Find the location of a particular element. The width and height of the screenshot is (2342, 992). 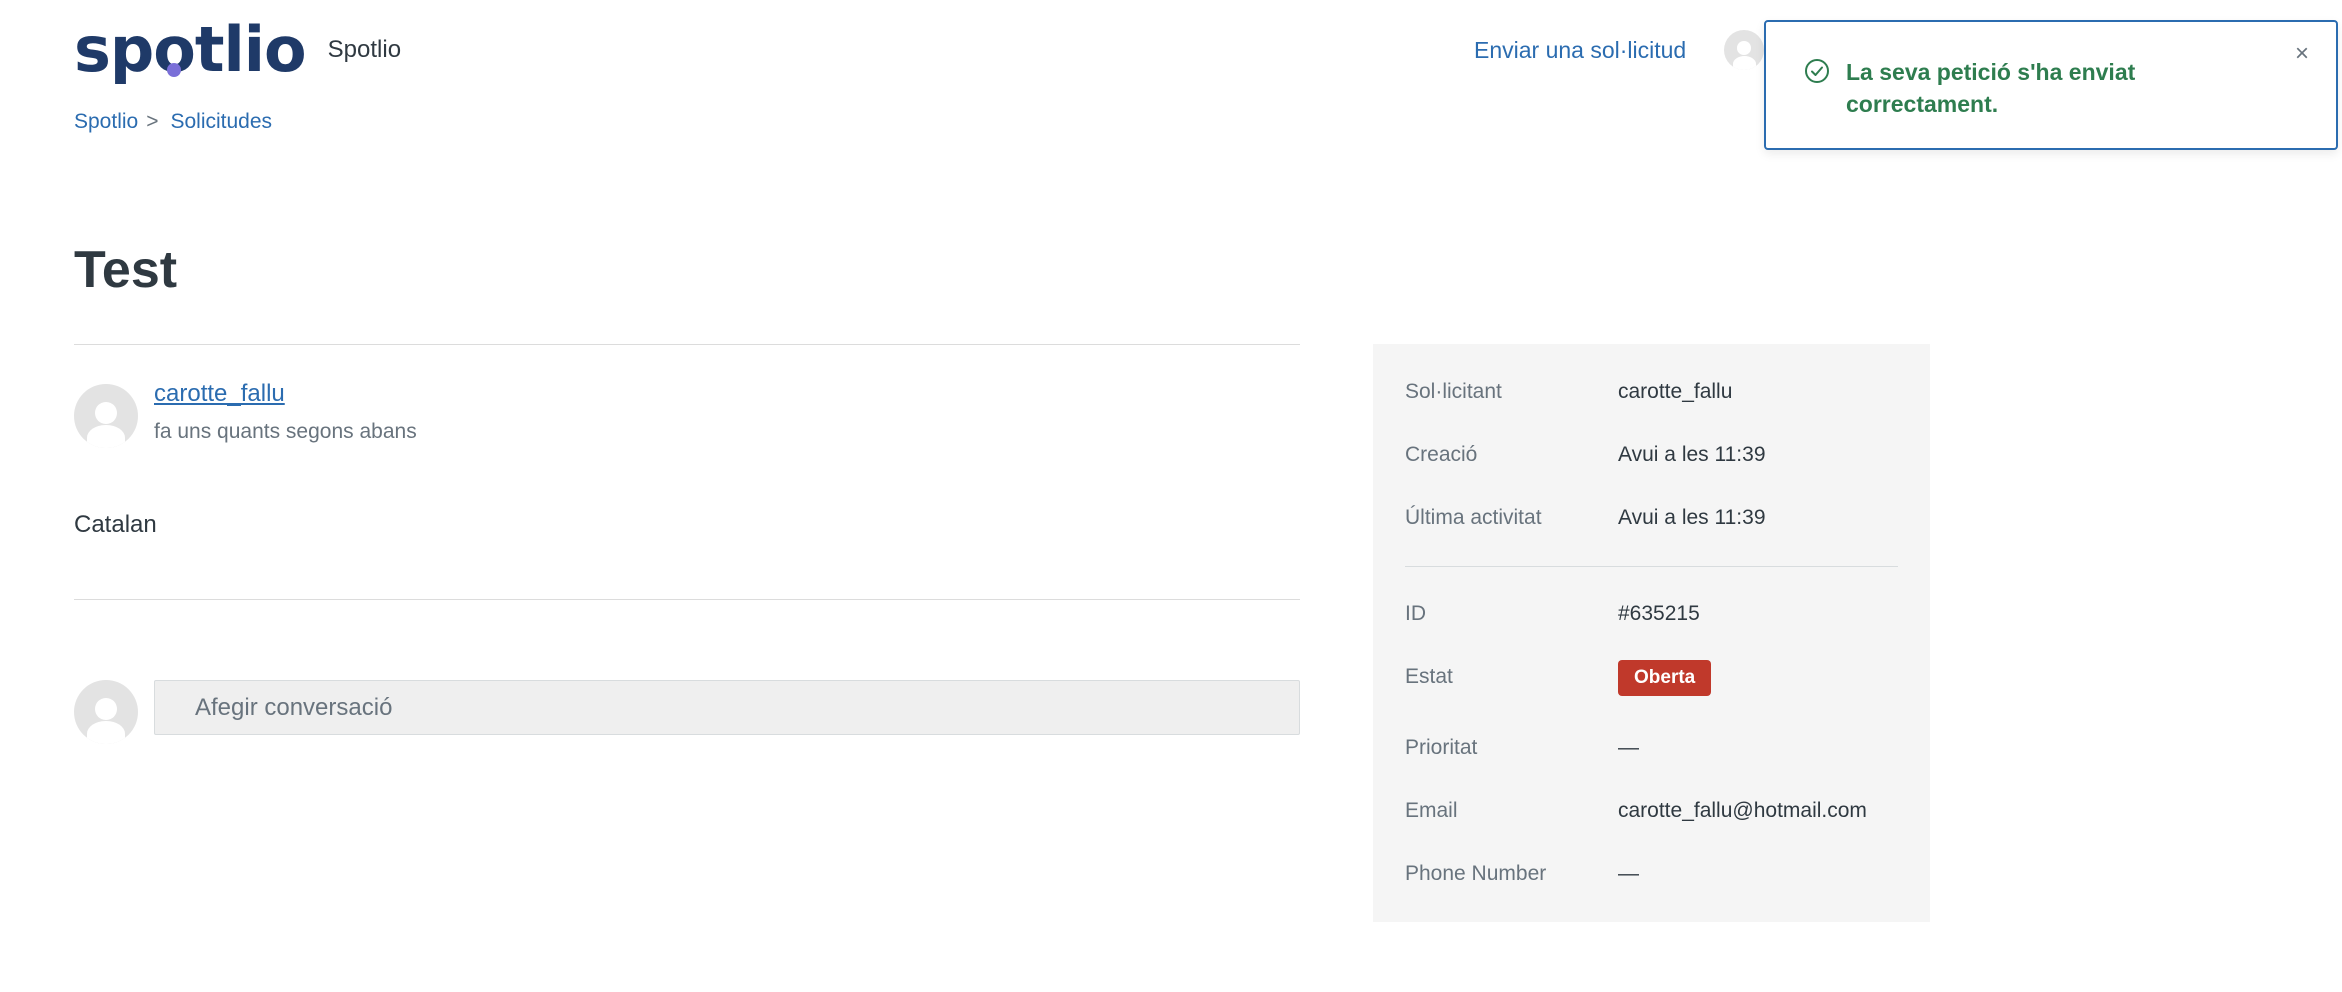

check-circle-icon is located at coordinates (1817, 71).